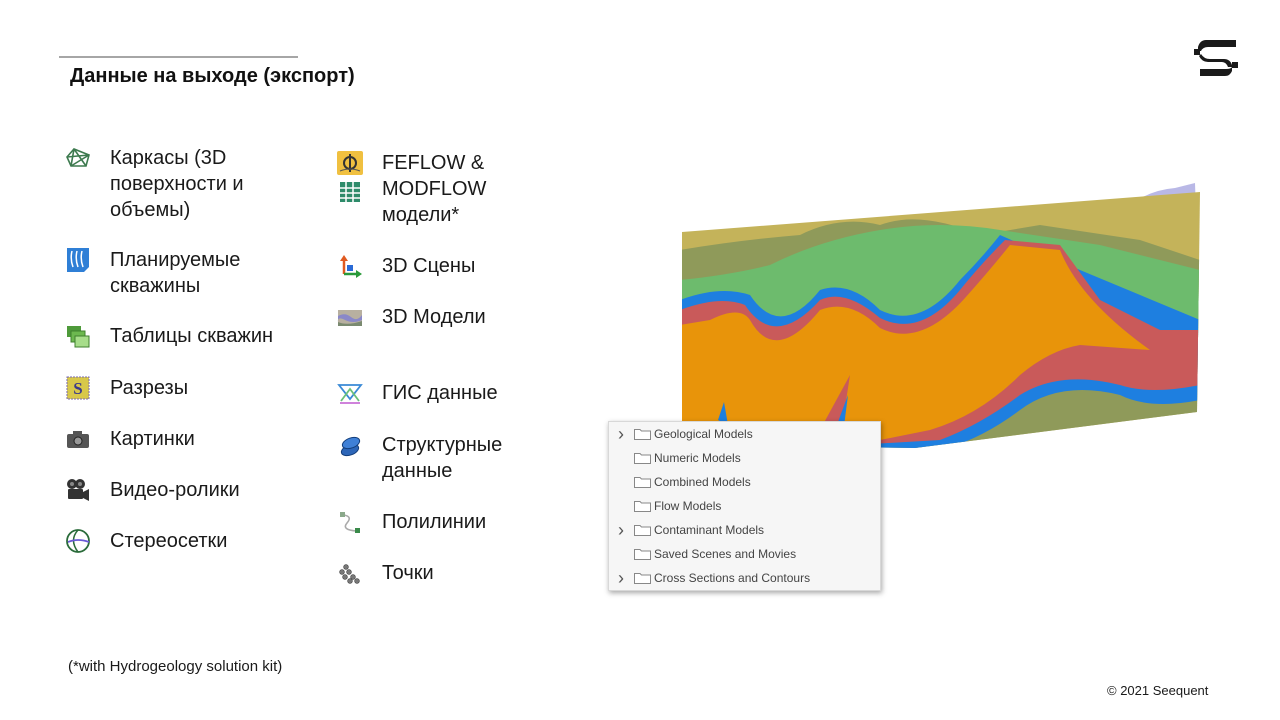 This screenshot has width=1280, height=720. I want to click on tree-item-label: Flow Models, so click(688, 506).